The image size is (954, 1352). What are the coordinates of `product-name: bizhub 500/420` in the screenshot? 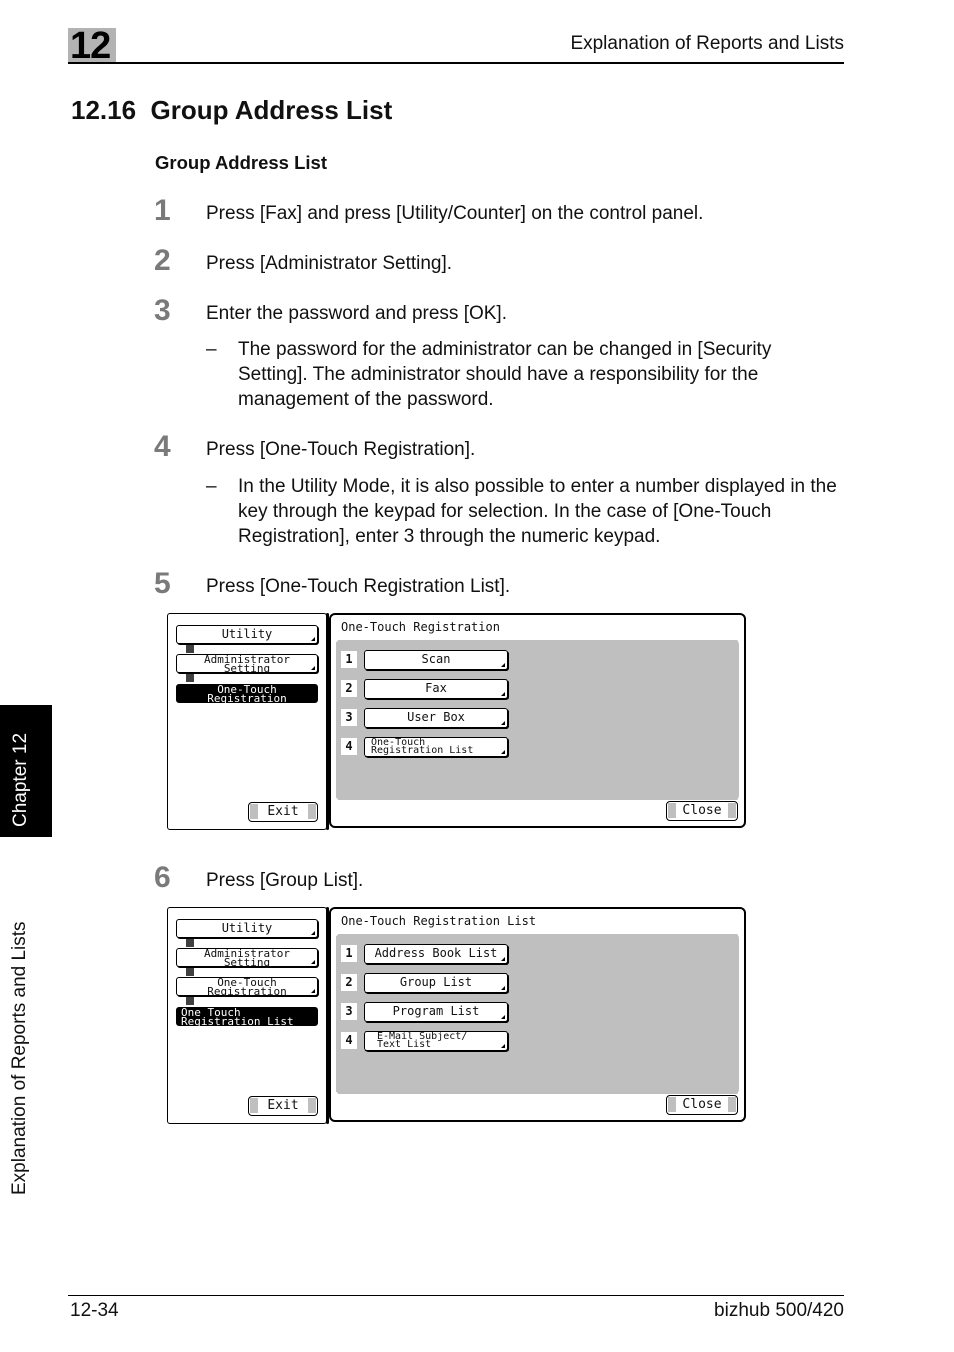 It's located at (779, 1310).